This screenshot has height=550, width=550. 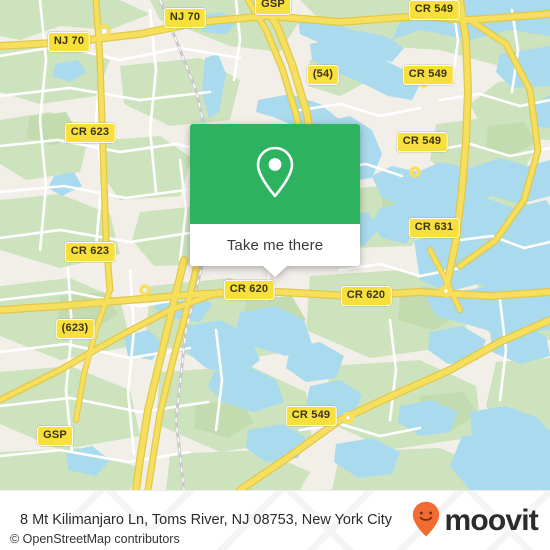 I want to click on take-me-there-button: Take me there, so click(x=275, y=245).